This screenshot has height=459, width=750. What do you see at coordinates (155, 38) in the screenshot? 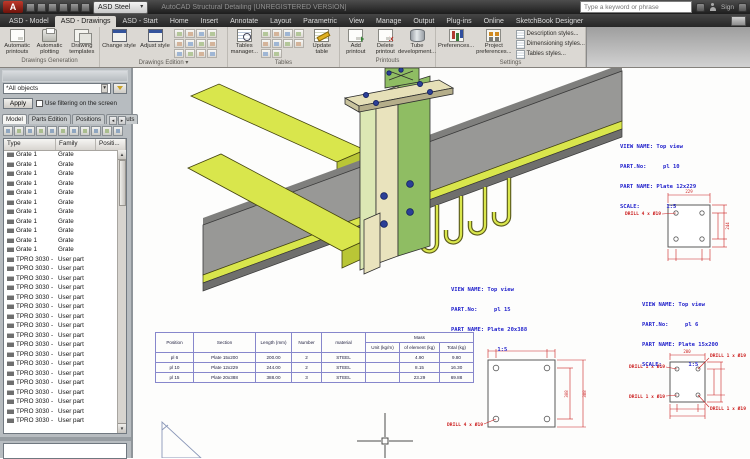
I see `adjust-style-button: Adjust style` at bounding box center [155, 38].